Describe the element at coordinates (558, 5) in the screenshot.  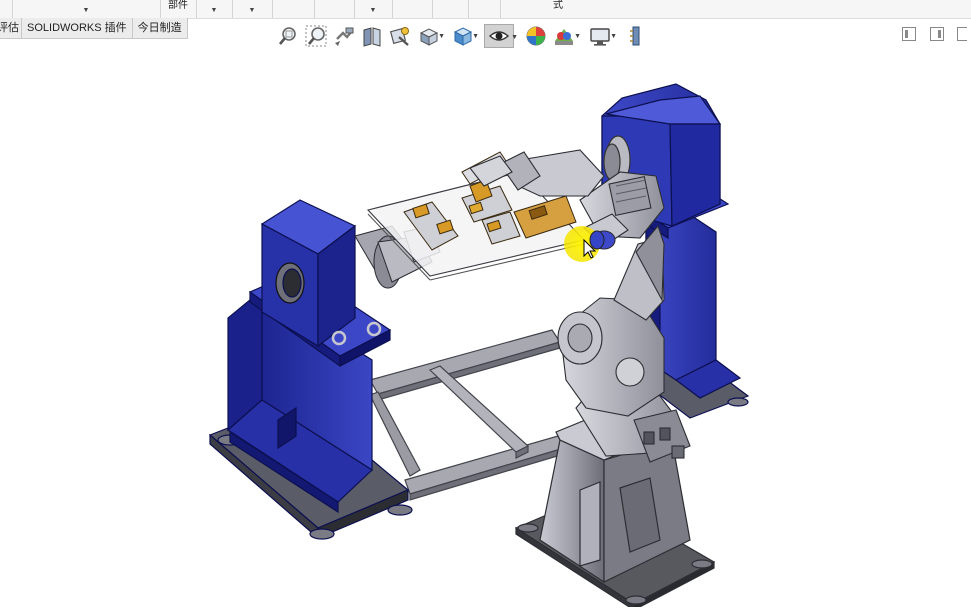
I see `command-label-mode: 式` at that location.